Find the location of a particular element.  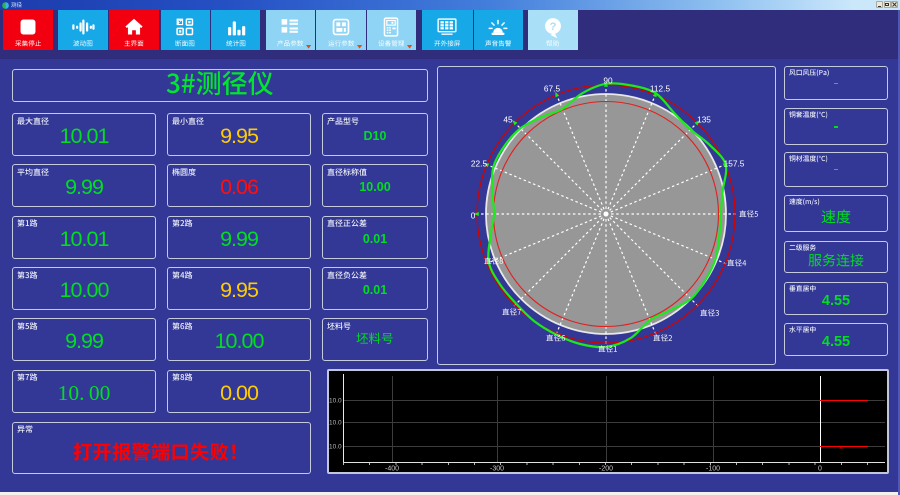

svg-text: 112.5 is located at coordinates (660, 89).